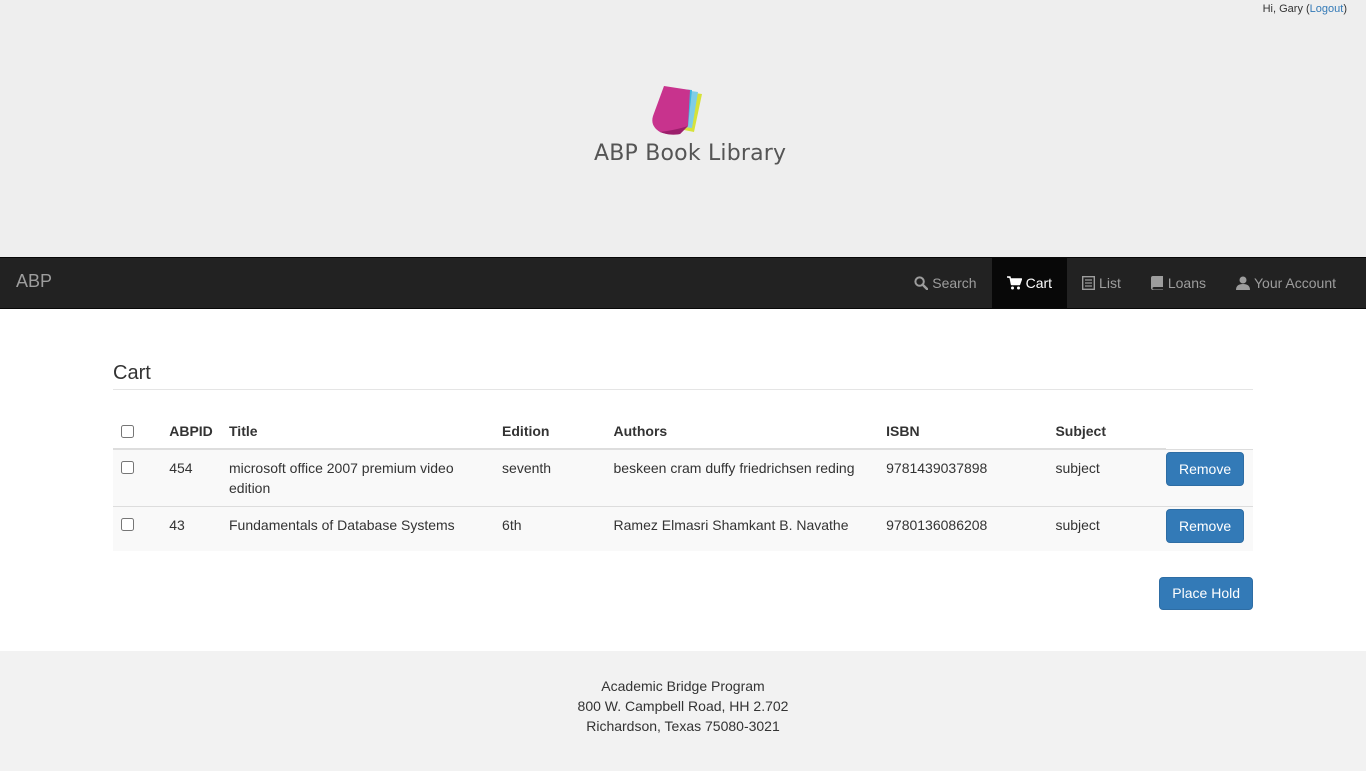 Image resolution: width=1366 pixels, height=771 pixels. Describe the element at coordinates (1157, 283) in the screenshot. I see `book-icon` at that location.